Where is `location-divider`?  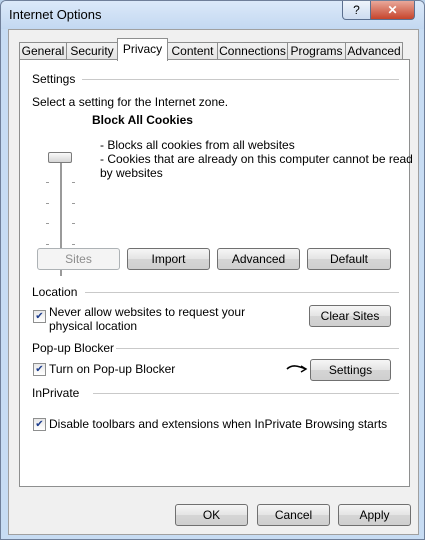
location-divider is located at coordinates (242, 292).